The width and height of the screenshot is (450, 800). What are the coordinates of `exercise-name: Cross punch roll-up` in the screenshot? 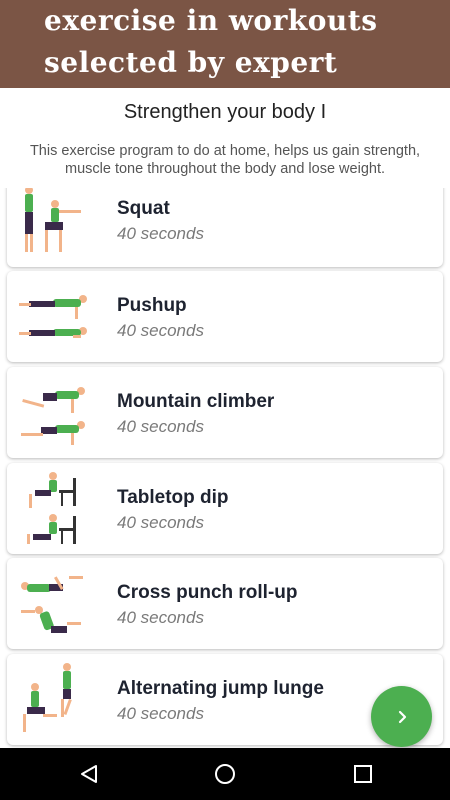 It's located at (207, 592).